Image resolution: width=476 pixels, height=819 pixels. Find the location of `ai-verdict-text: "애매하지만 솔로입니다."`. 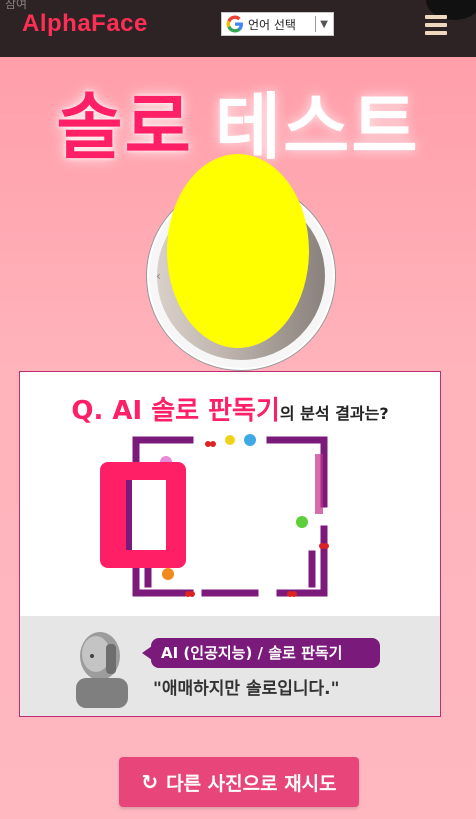

ai-verdict-text: "애매하지만 솔로입니다." is located at coordinates (246, 689).